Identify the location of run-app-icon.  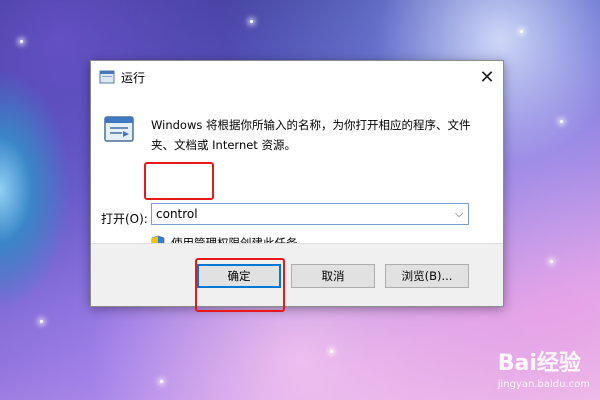
(107, 77).